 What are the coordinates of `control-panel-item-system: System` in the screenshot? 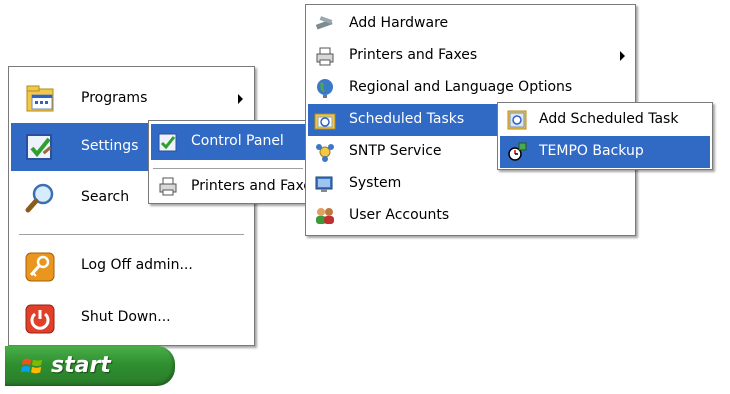 It's located at (470, 184).